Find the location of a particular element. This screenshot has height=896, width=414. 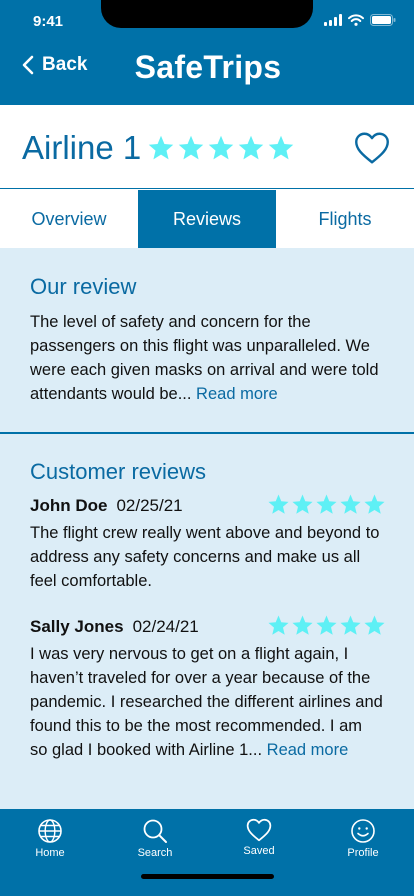

tabbar-label: Search is located at coordinates (155, 853).